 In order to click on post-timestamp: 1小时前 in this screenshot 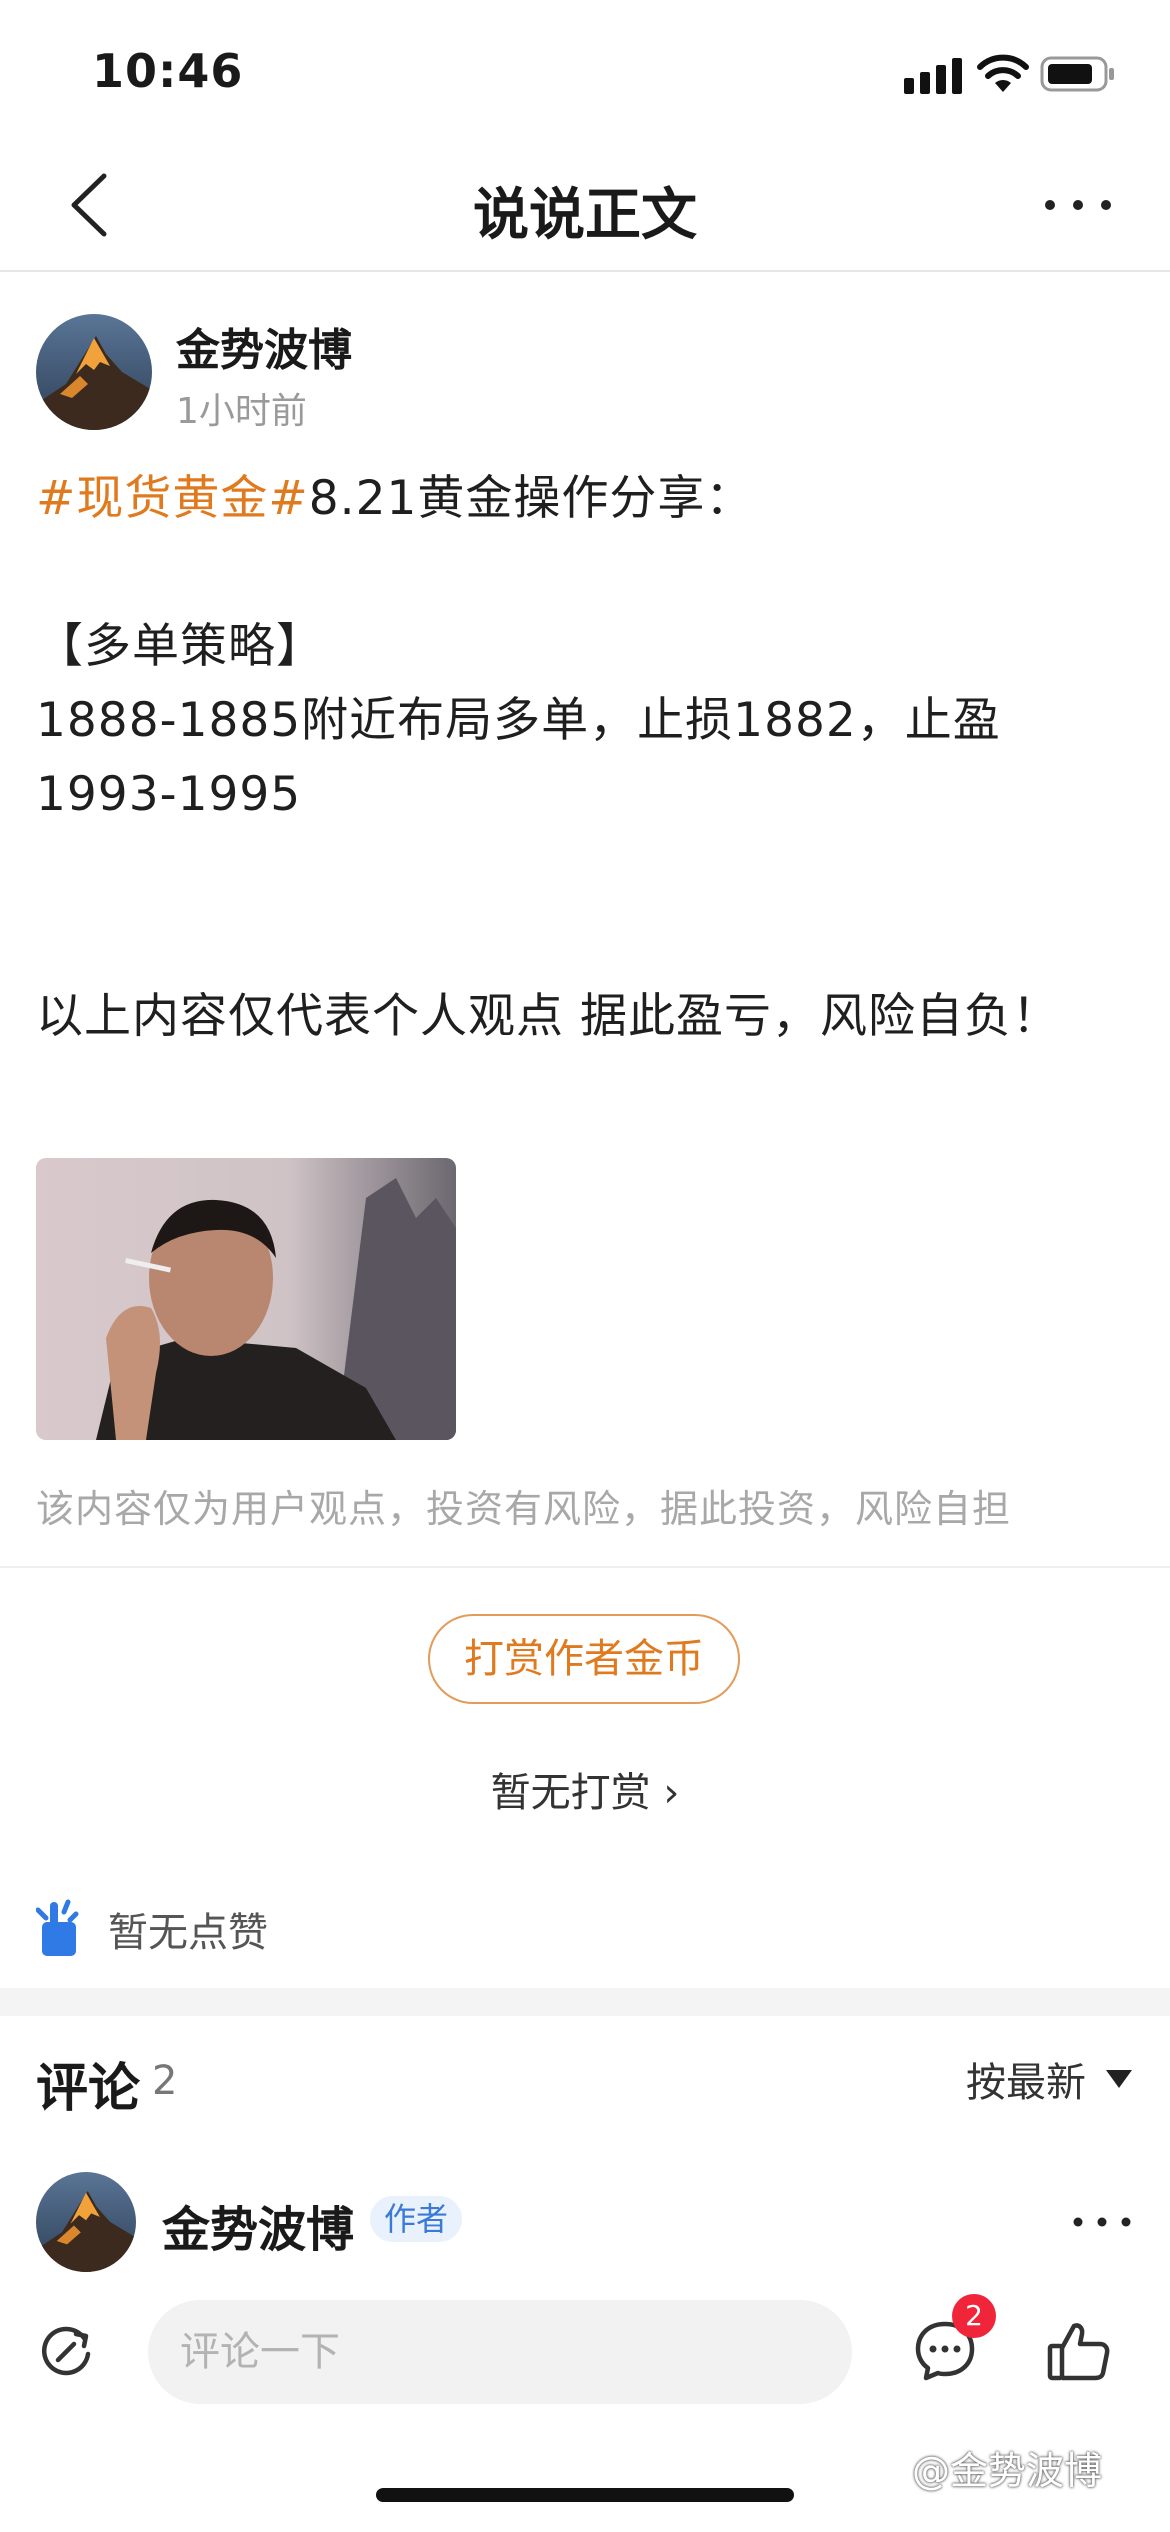, I will do `click(241, 411)`.